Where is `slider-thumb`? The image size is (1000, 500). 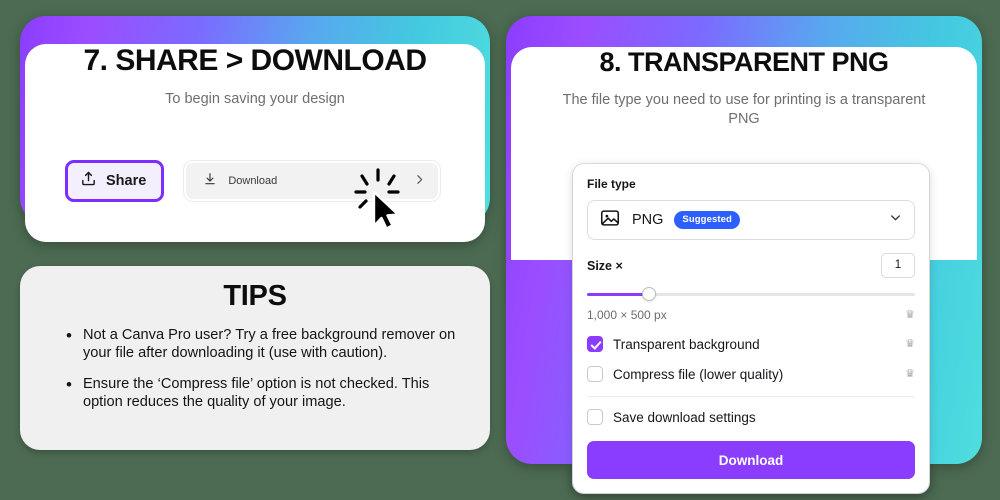 slider-thumb is located at coordinates (649, 294).